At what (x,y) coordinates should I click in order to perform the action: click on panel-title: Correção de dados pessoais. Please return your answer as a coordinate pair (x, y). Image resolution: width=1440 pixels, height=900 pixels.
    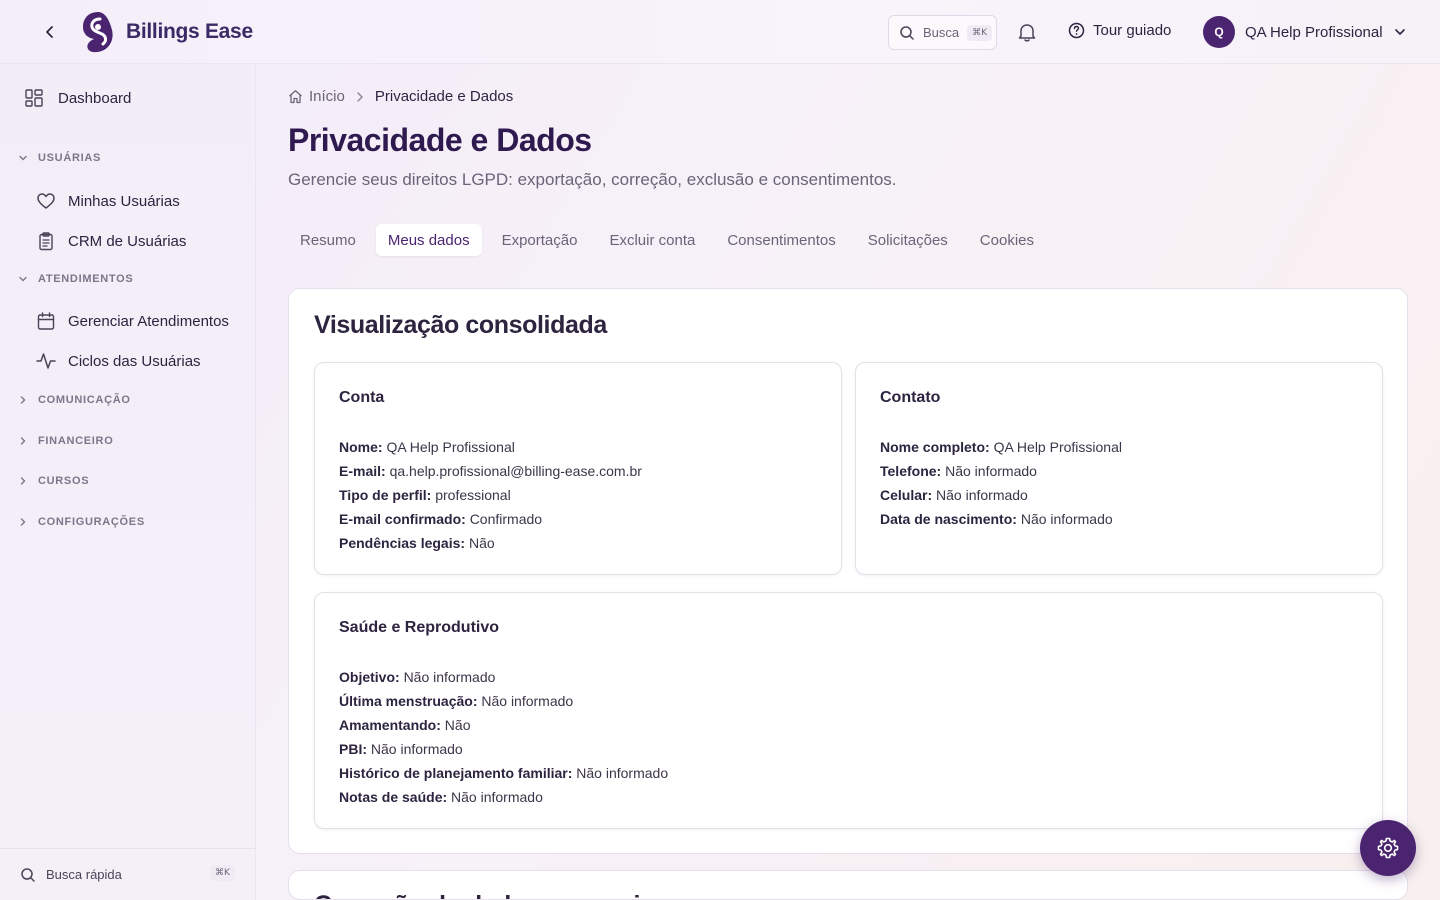
    Looking at the image, I should click on (484, 895).